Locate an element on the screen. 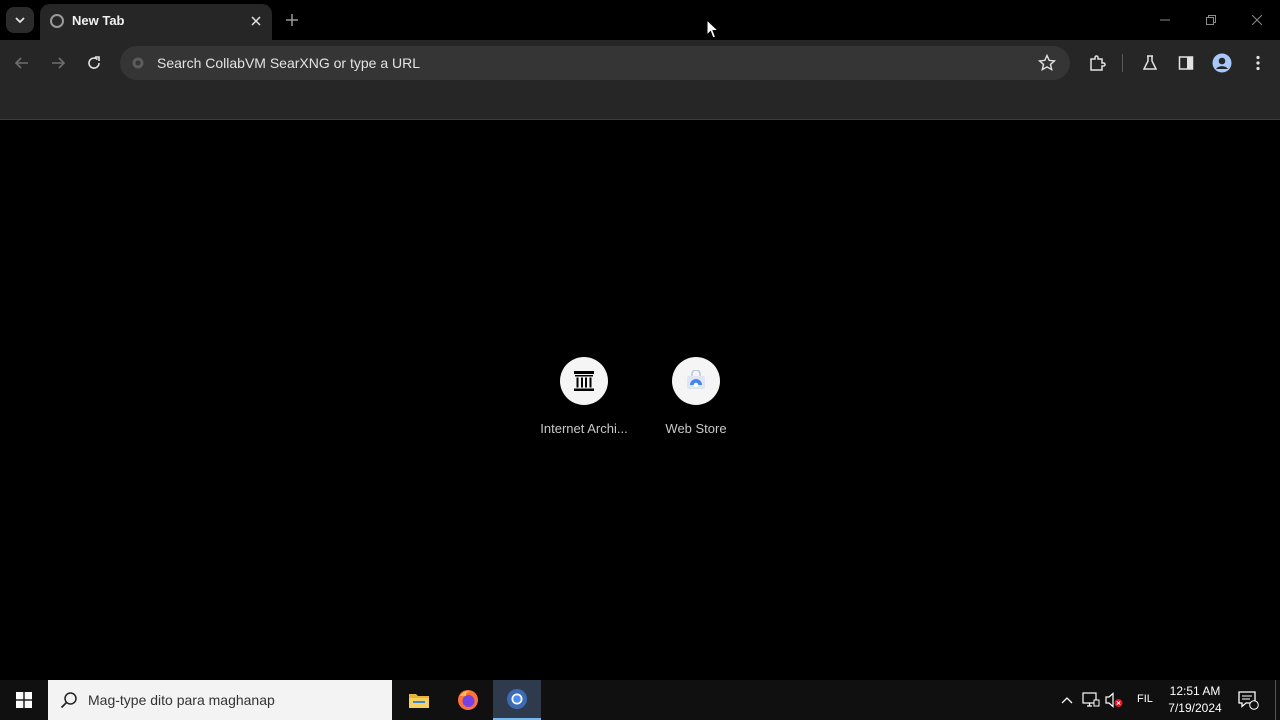  file-explorer-icon is located at coordinates (419, 701).